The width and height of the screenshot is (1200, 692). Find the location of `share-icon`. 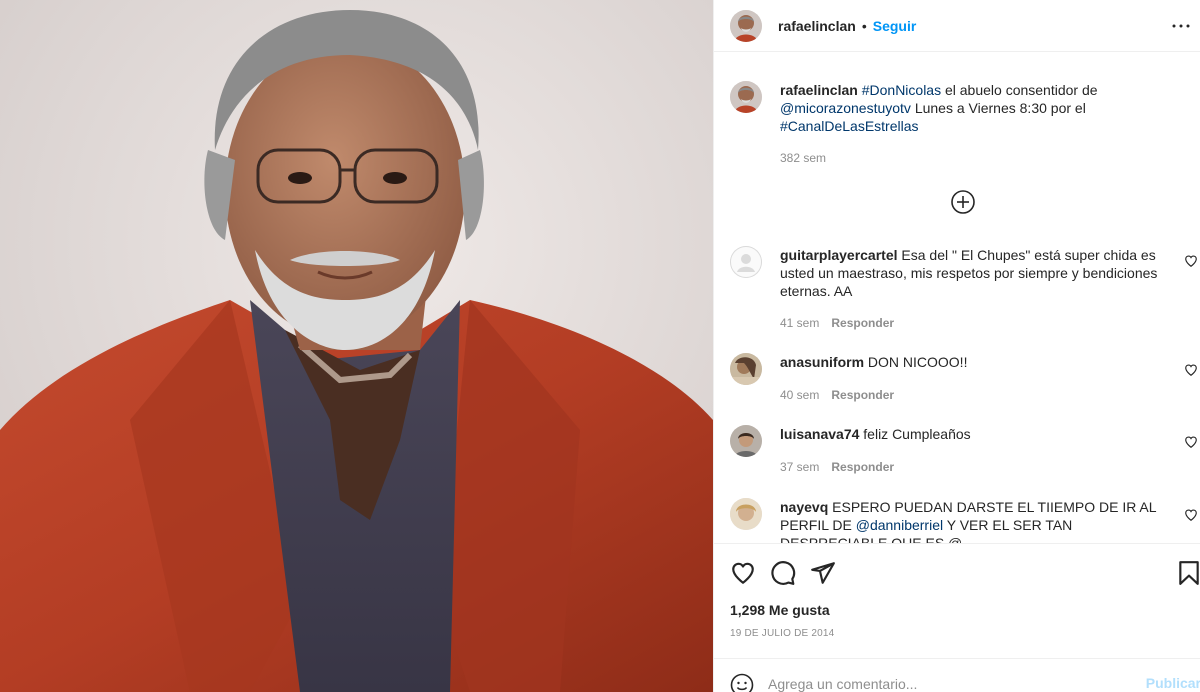

share-icon is located at coordinates (823, 573).